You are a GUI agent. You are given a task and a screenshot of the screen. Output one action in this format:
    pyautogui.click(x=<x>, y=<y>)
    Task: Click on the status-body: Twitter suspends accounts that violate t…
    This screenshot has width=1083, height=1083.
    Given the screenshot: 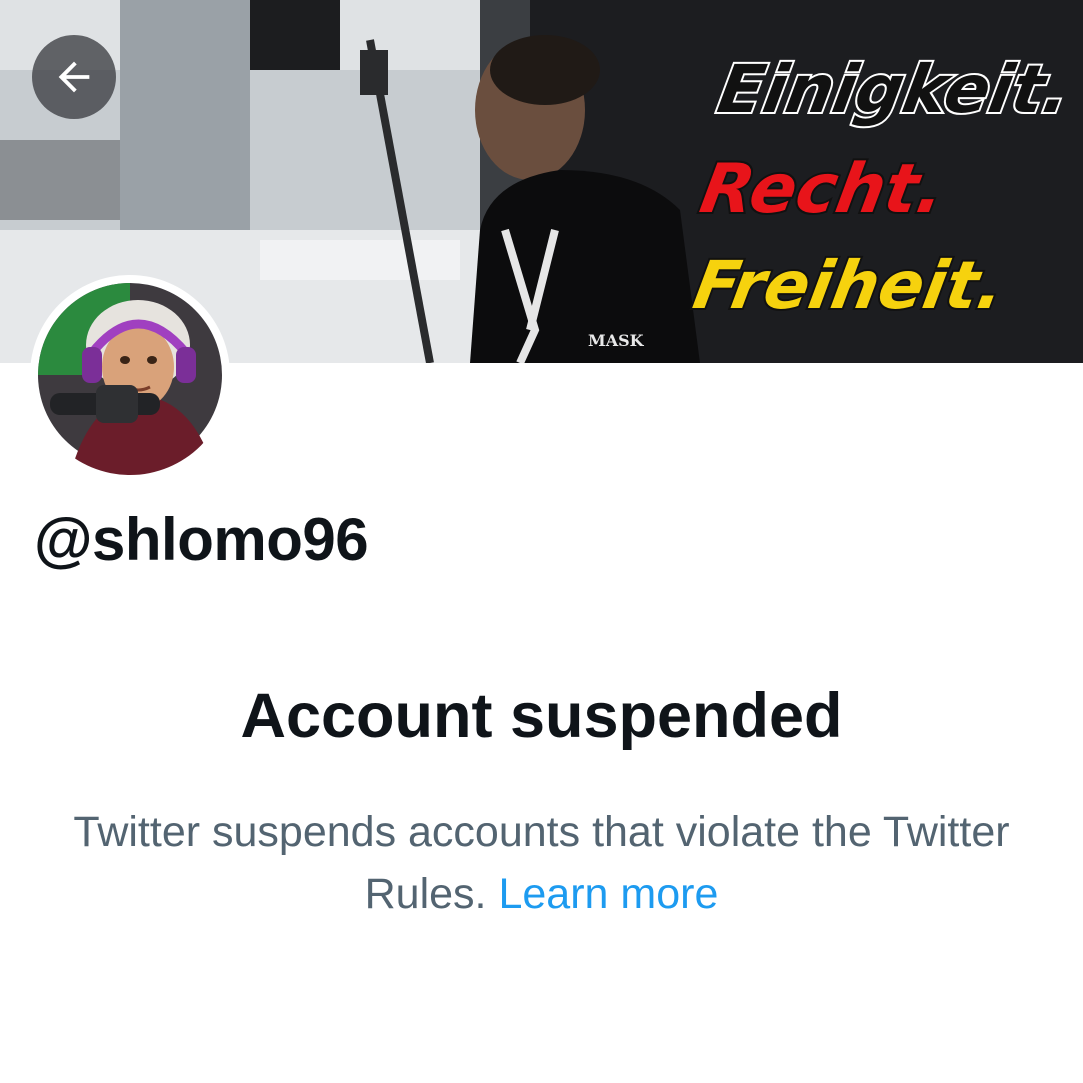 What is the action you would take?
    pyautogui.click(x=541, y=863)
    